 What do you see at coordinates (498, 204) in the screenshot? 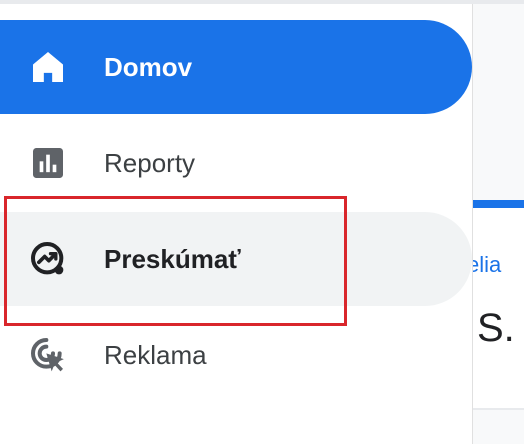
I see `card-accent-bar` at bounding box center [498, 204].